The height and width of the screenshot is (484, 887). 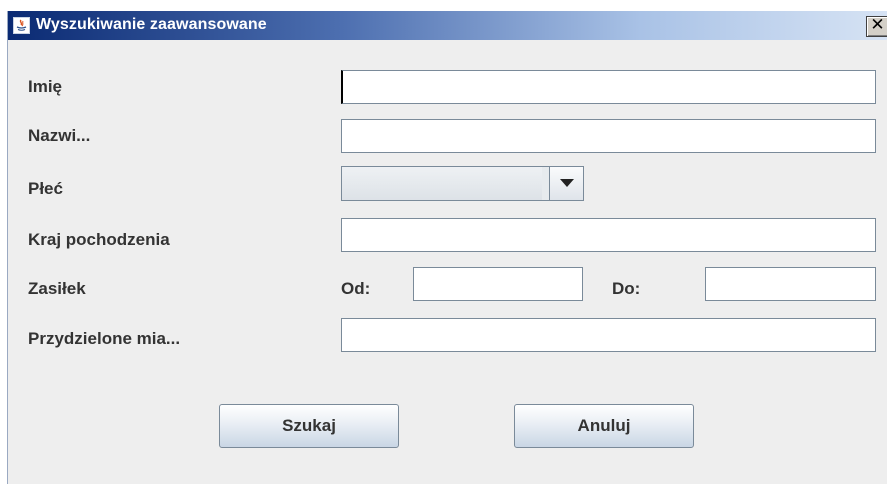 What do you see at coordinates (608, 136) in the screenshot?
I see `last-name-input` at bounding box center [608, 136].